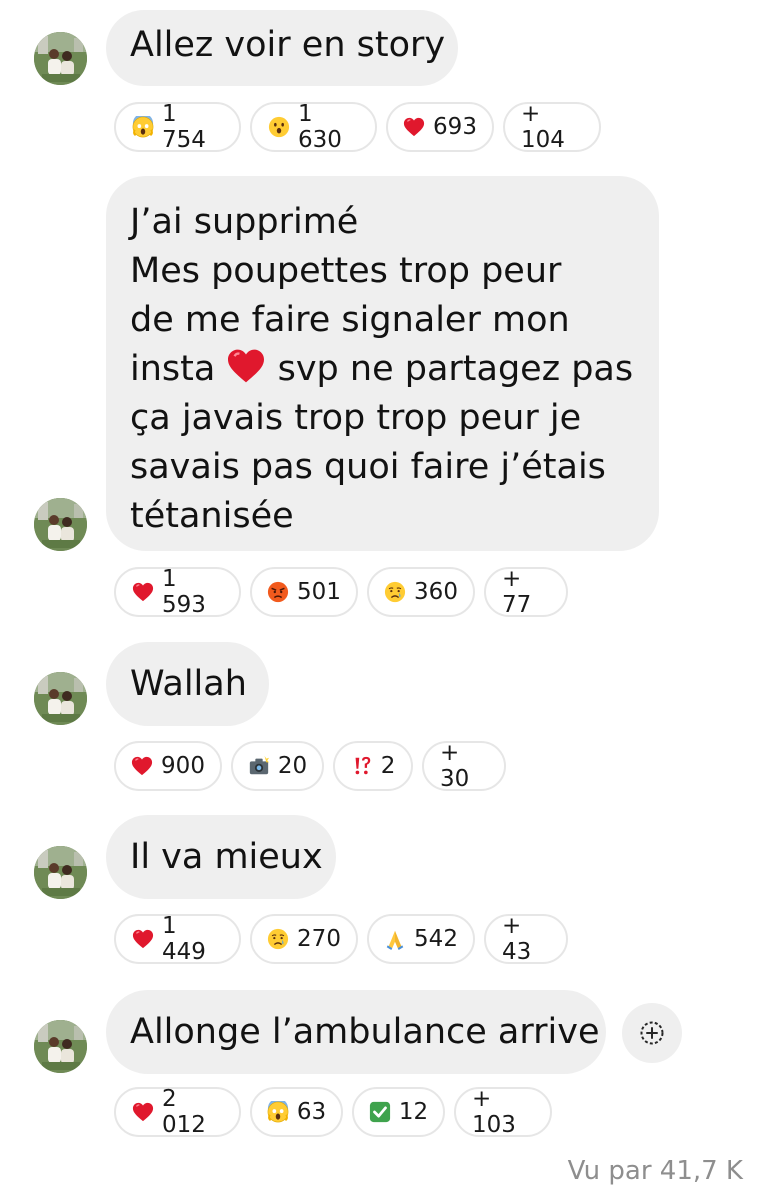 The width and height of the screenshot is (779, 1200). I want to click on reaction-count: 501, so click(319, 592).